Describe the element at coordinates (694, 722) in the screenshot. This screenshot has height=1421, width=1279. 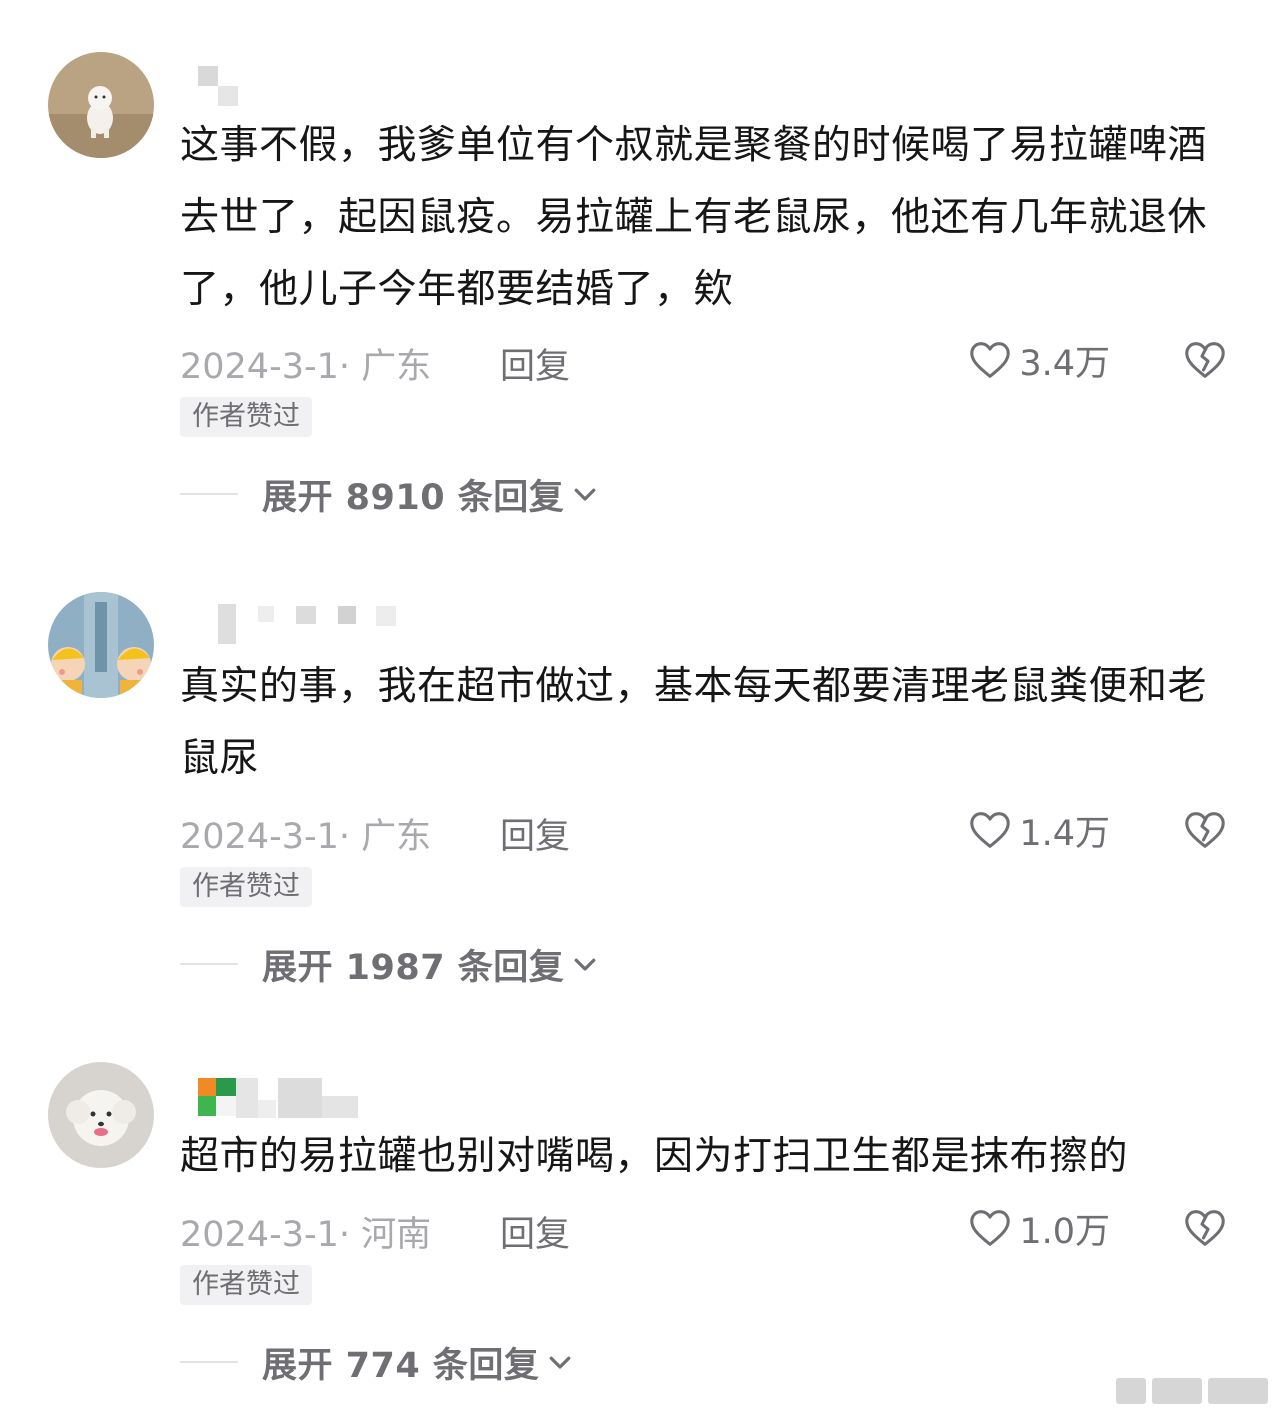
I see `comment-text: 真实的事，我在超市做过，基本每天都要清理老鼠粪便和老鼠尿` at that location.